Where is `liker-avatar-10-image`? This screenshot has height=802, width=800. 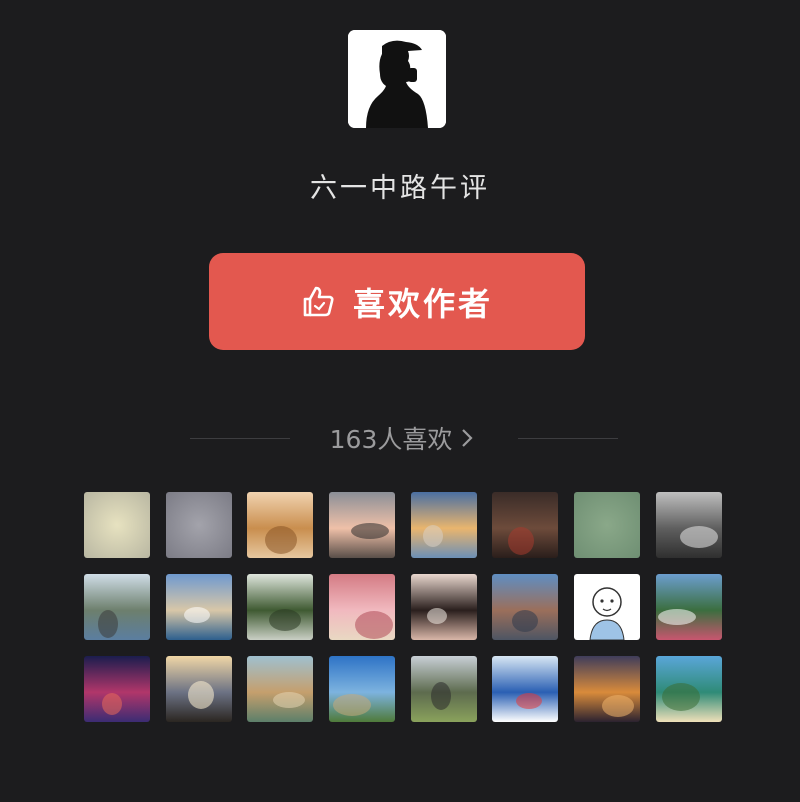
liker-avatar-10-image is located at coordinates (198, 607).